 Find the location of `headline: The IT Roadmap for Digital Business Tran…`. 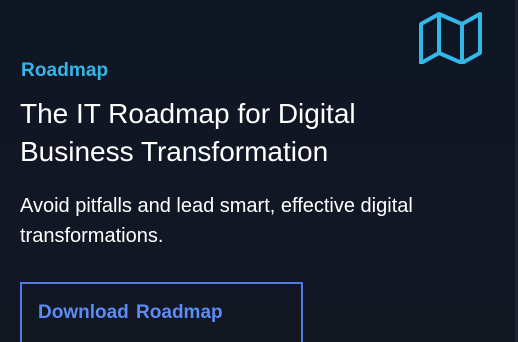

headline: The IT Roadmap for Digital Business Tran… is located at coordinates (188, 132).